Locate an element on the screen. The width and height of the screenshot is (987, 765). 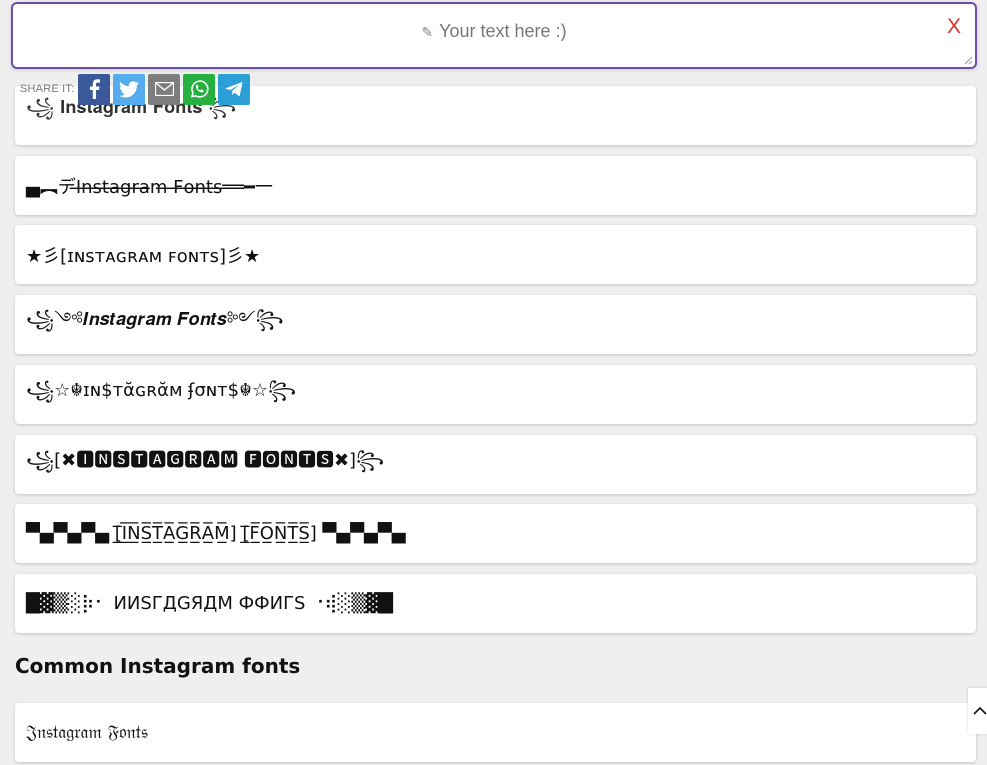
pencil-icon: ✎ is located at coordinates (427, 32).